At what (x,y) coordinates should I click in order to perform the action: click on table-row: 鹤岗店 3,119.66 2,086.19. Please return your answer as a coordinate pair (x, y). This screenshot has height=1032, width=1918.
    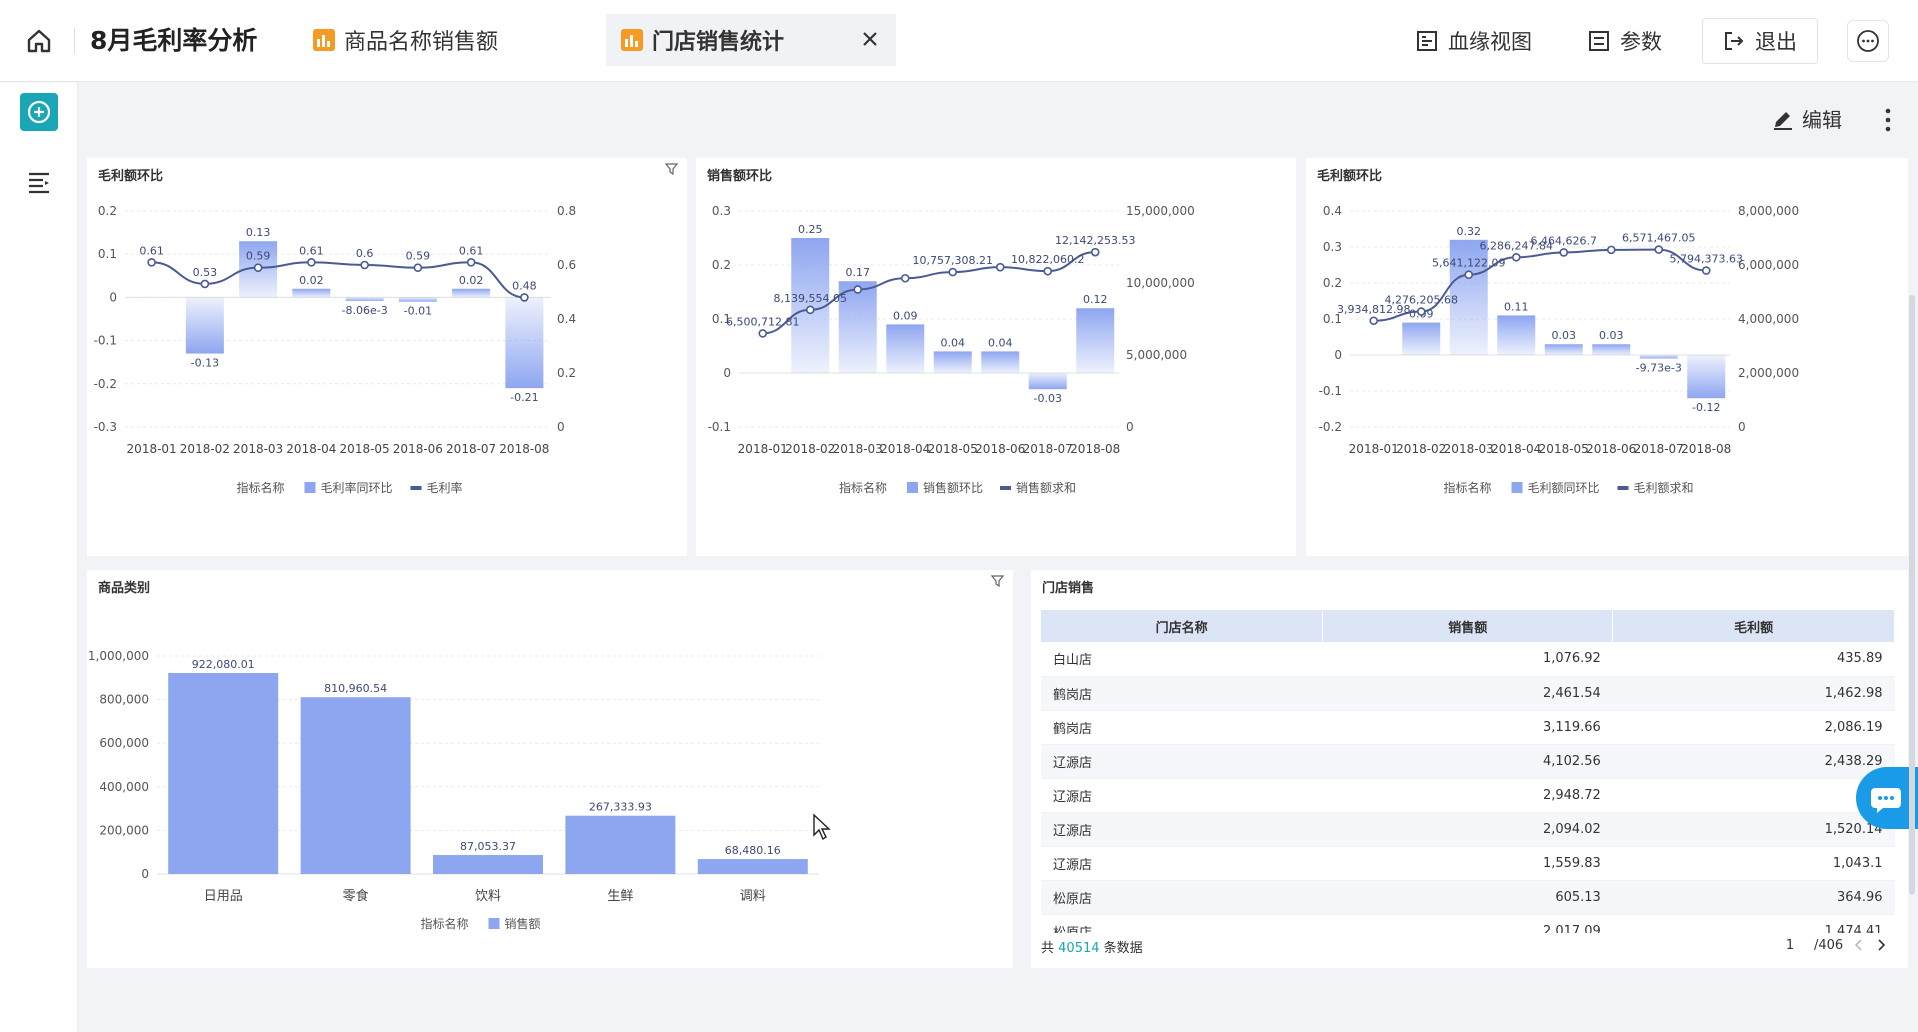
    Looking at the image, I should click on (1468, 727).